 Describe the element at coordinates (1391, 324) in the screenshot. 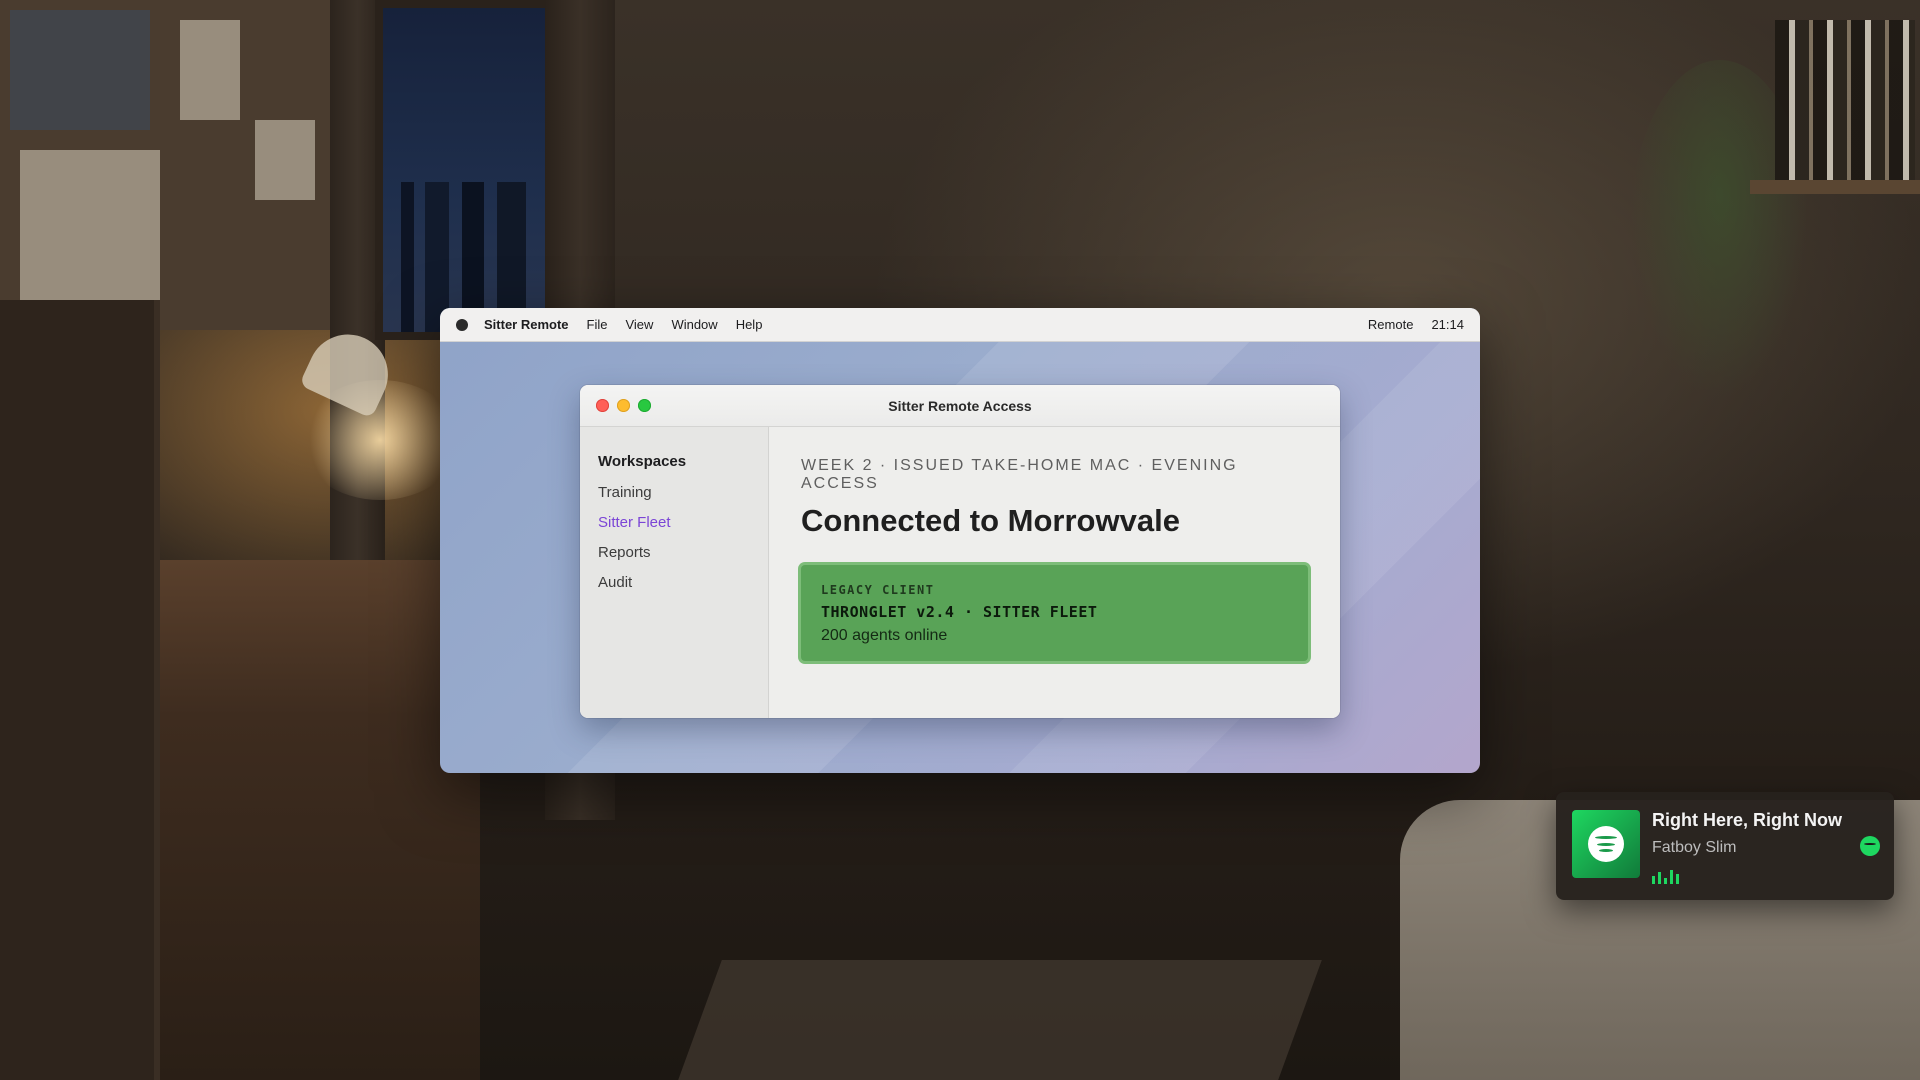

I see `menu-status-remote: Remote` at that location.